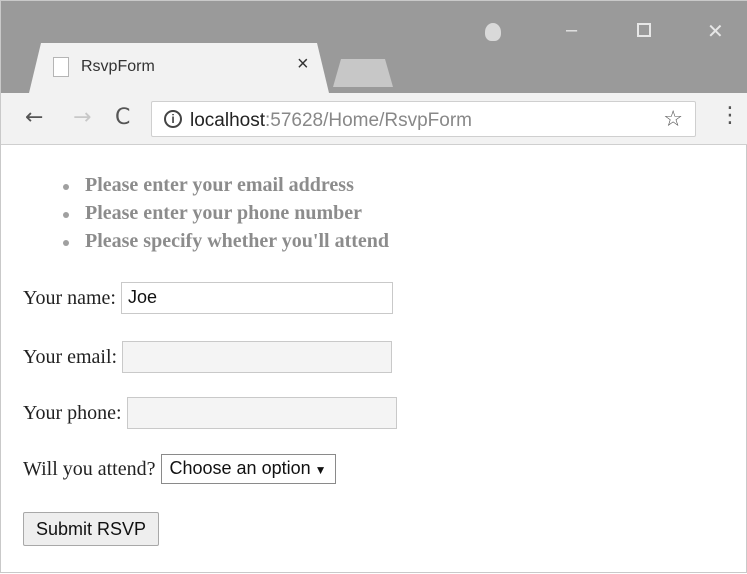  Describe the element at coordinates (320, 470) in the screenshot. I see `dropdown-caret-icon: ▼` at that location.